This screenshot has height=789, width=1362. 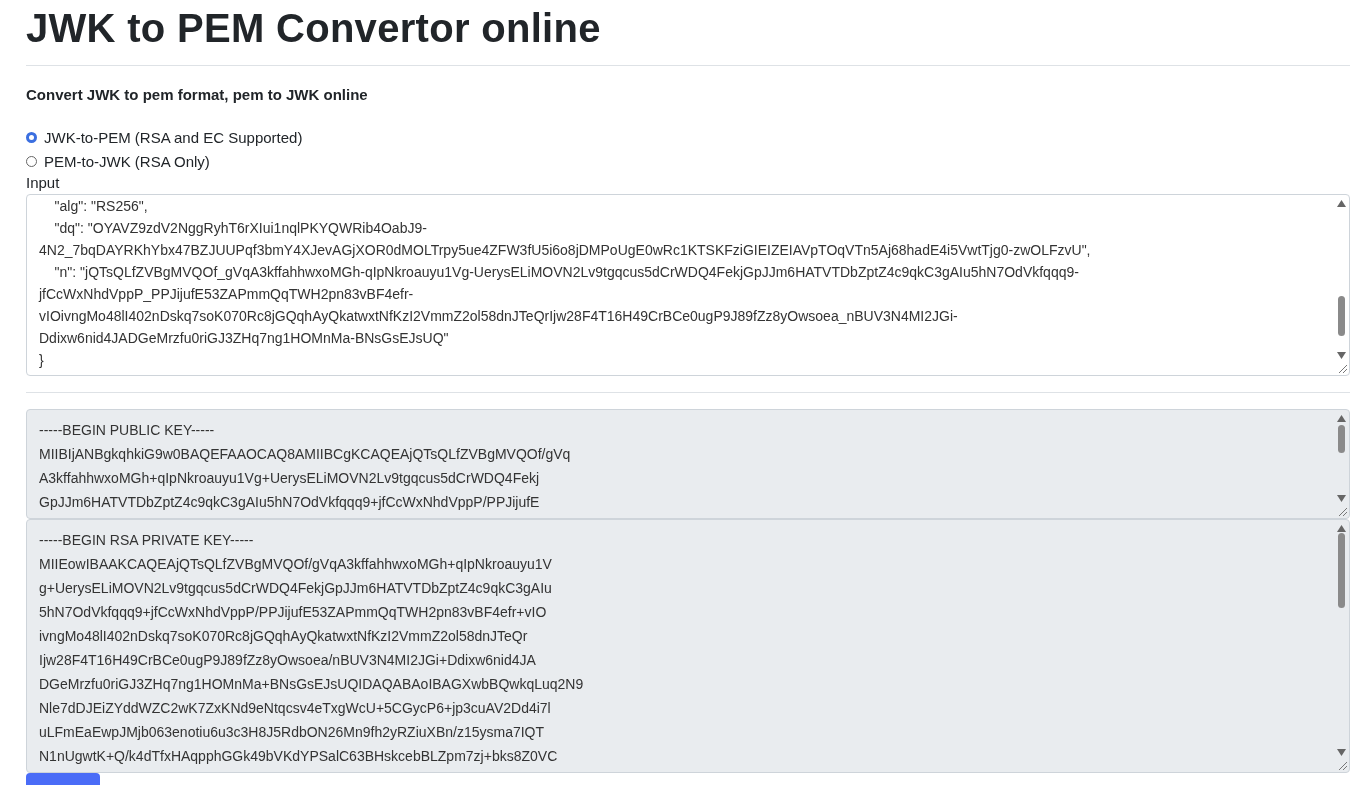 I want to click on radio-label: JWK-to-PEM (RSA and EC Supported), so click(x=173, y=137).